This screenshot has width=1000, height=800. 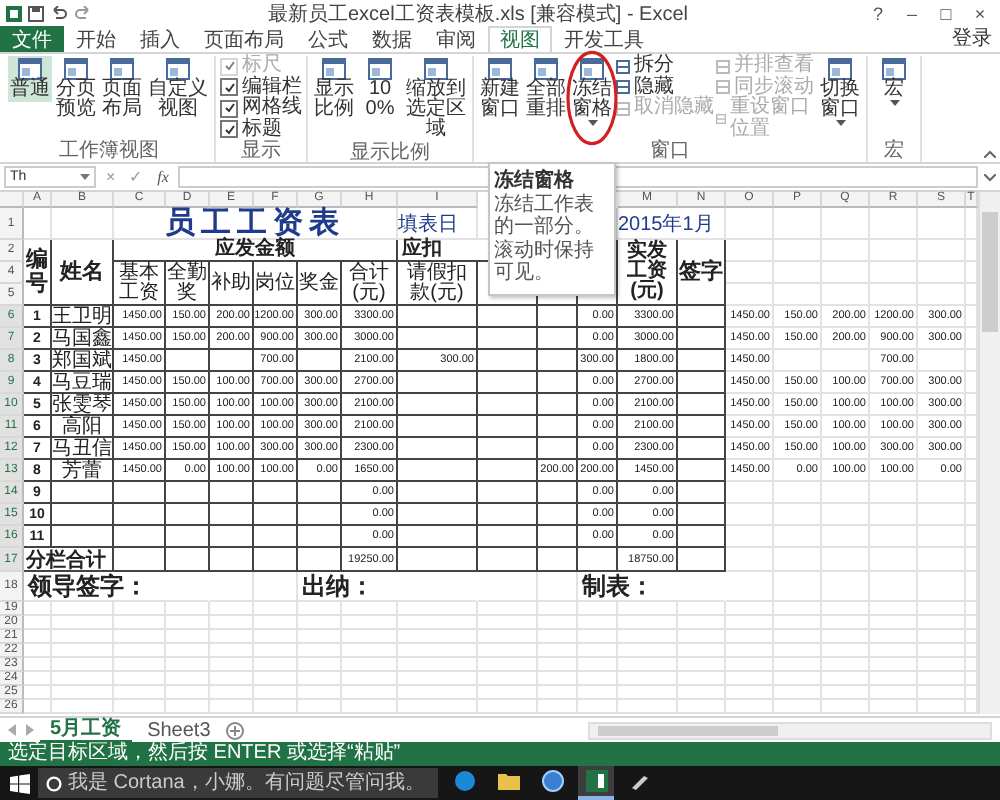 What do you see at coordinates (276, 284) in the screenshot?
I see `column-heading: 岗位` at bounding box center [276, 284].